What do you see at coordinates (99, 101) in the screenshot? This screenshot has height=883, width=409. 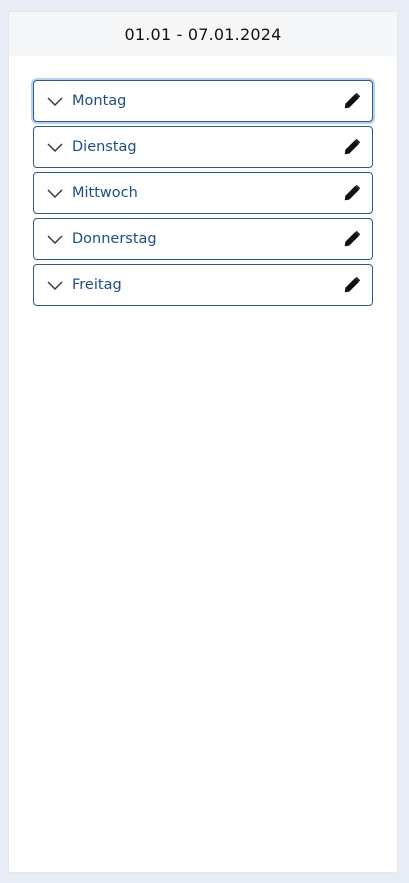 I see `day-label: Montag` at bounding box center [99, 101].